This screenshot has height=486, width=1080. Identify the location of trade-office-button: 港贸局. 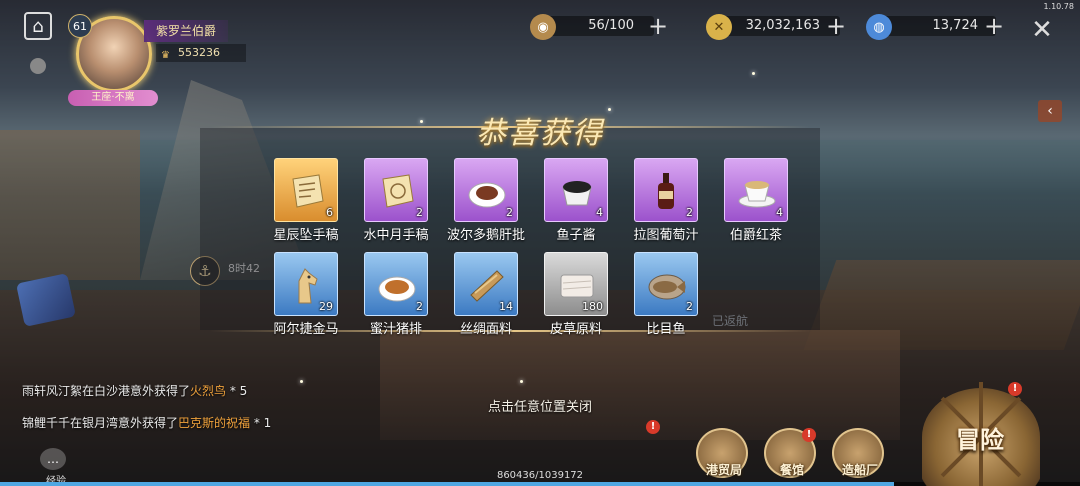
(722, 453).